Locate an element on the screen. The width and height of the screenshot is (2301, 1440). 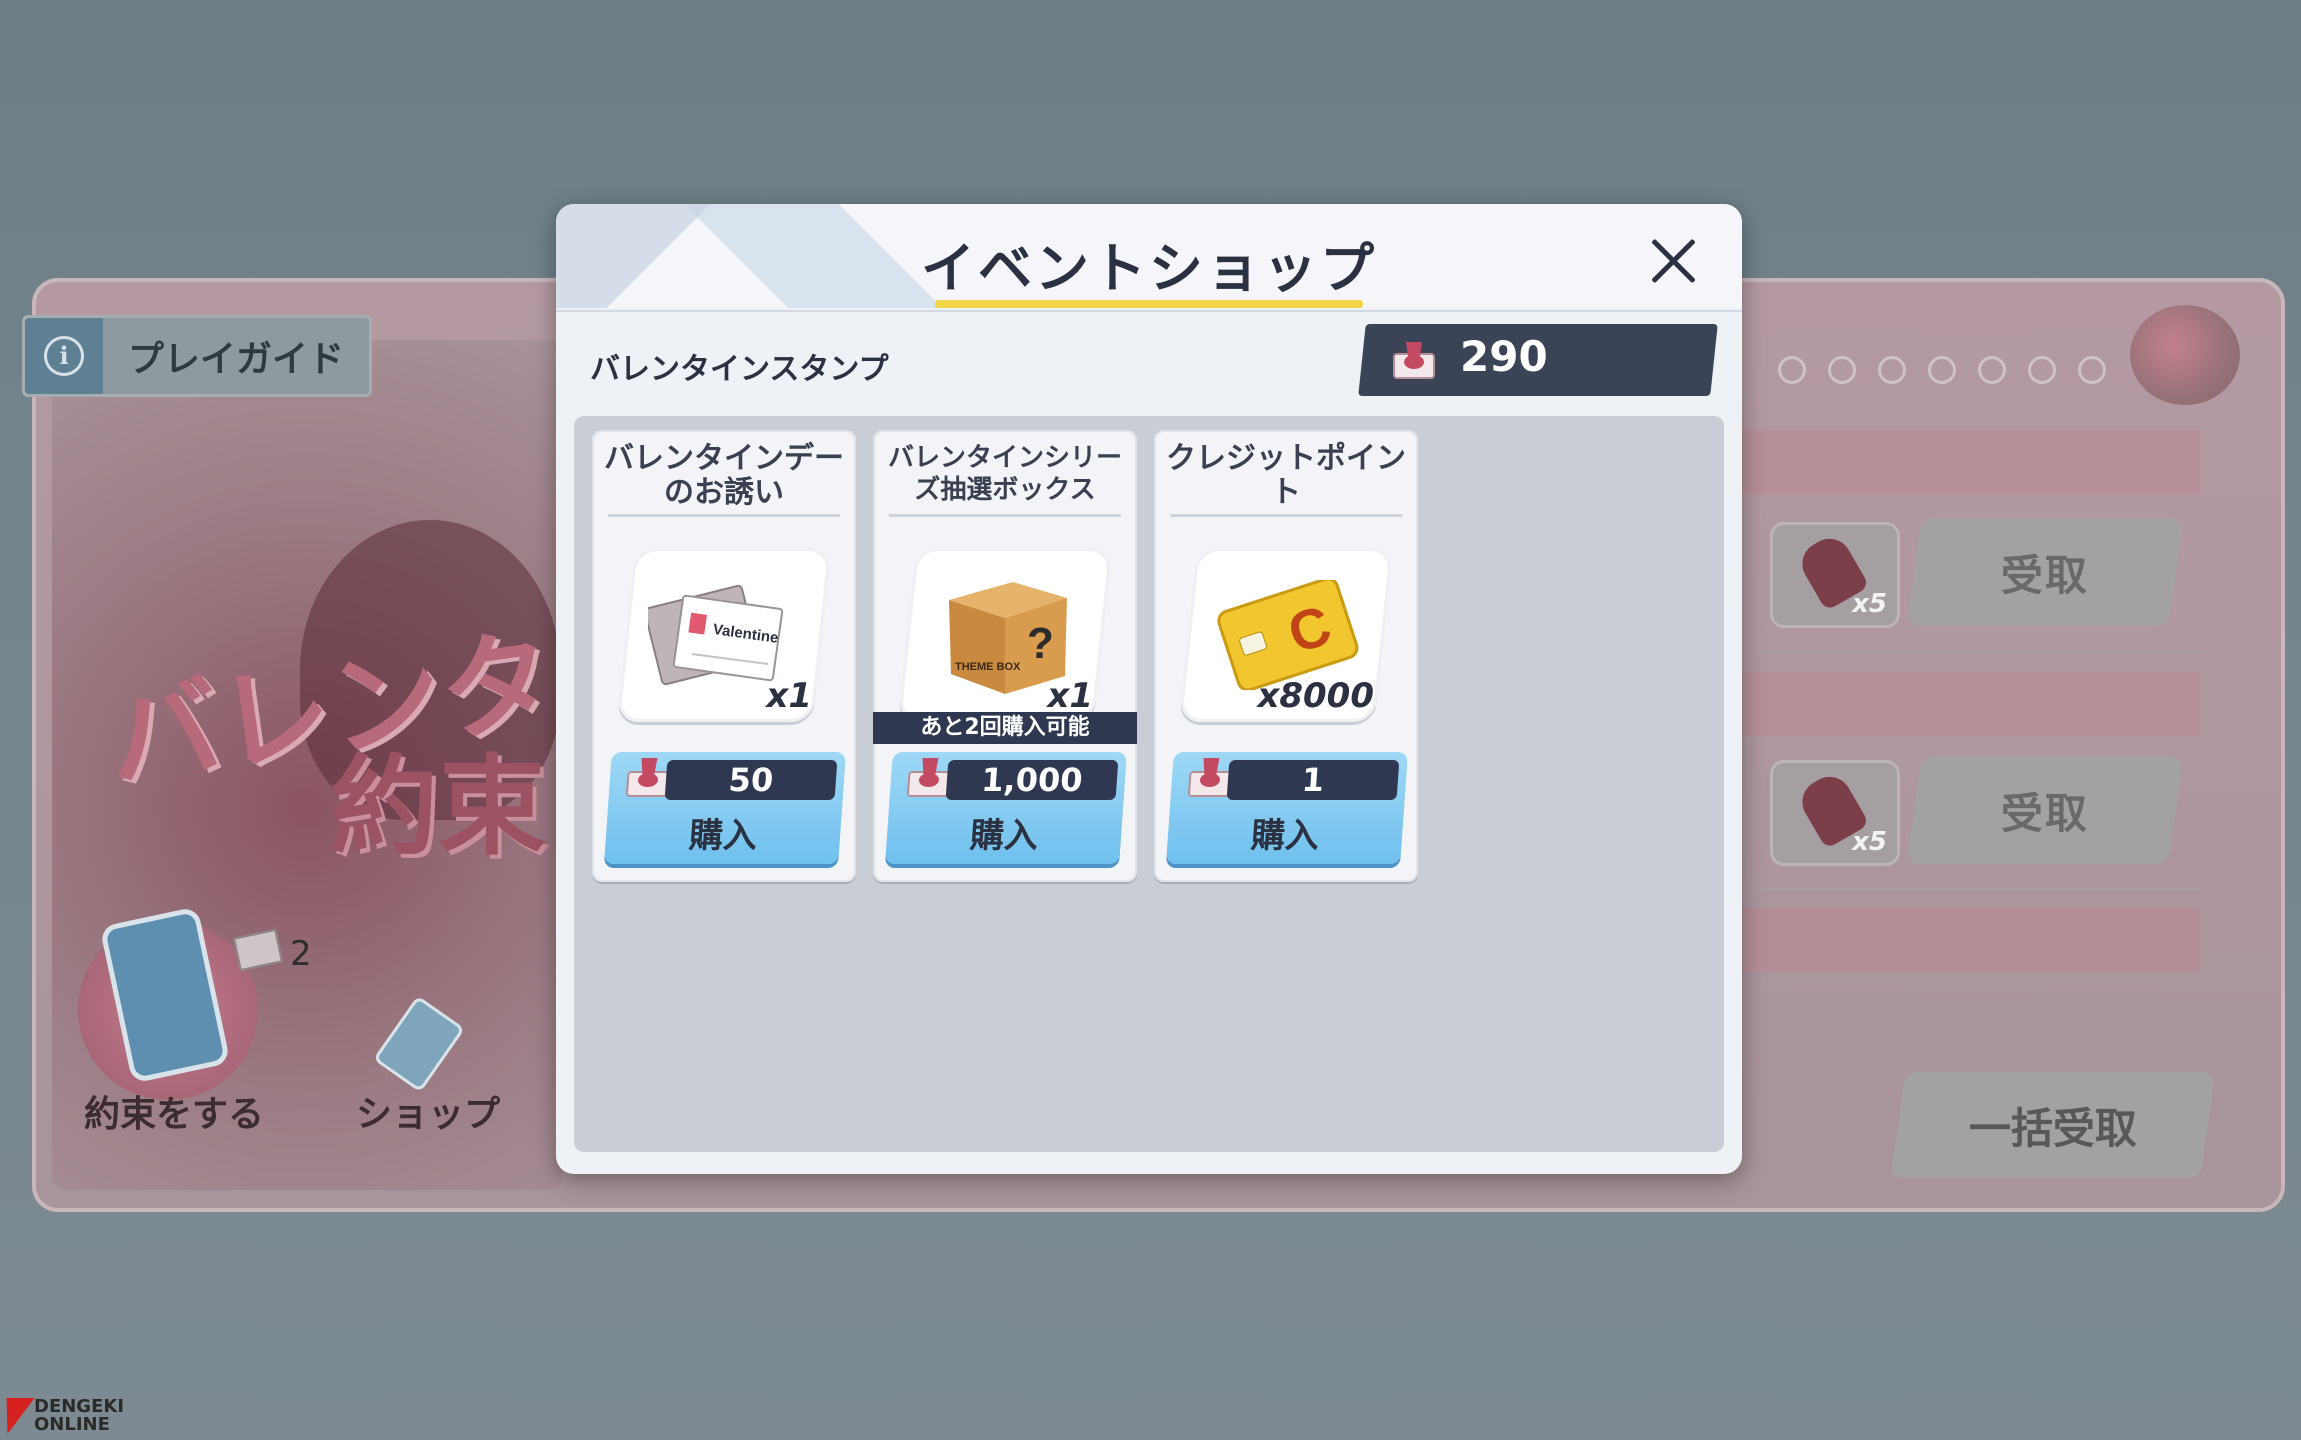
shop-item-card: バレンタインデーのお誘い Valentine x1 50 購入 is located at coordinates (724, 656).